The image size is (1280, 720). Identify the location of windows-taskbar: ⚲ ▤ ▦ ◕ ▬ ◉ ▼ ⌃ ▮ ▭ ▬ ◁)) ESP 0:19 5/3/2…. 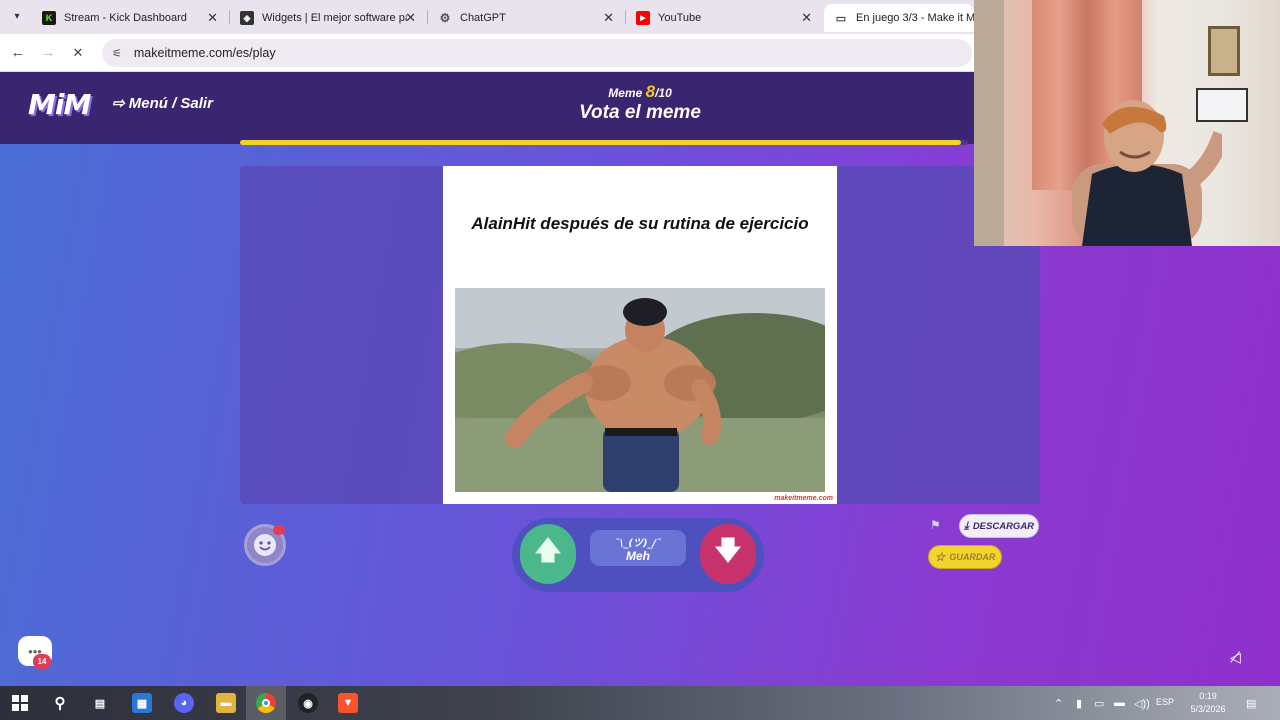
(640, 703).